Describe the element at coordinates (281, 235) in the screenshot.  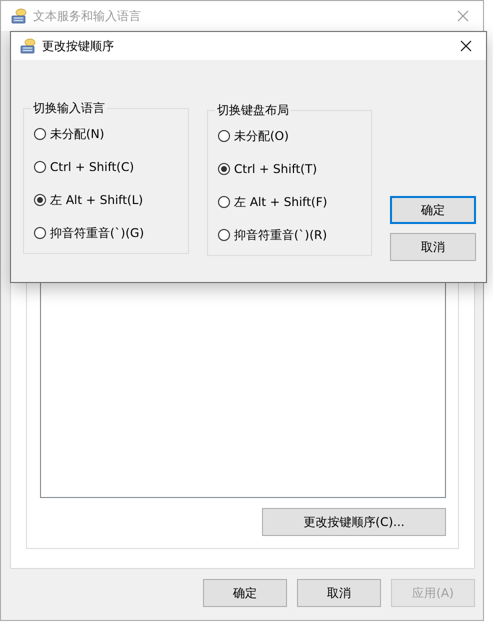
I see `radio-label: 抑音符重音(`)(R)` at that location.